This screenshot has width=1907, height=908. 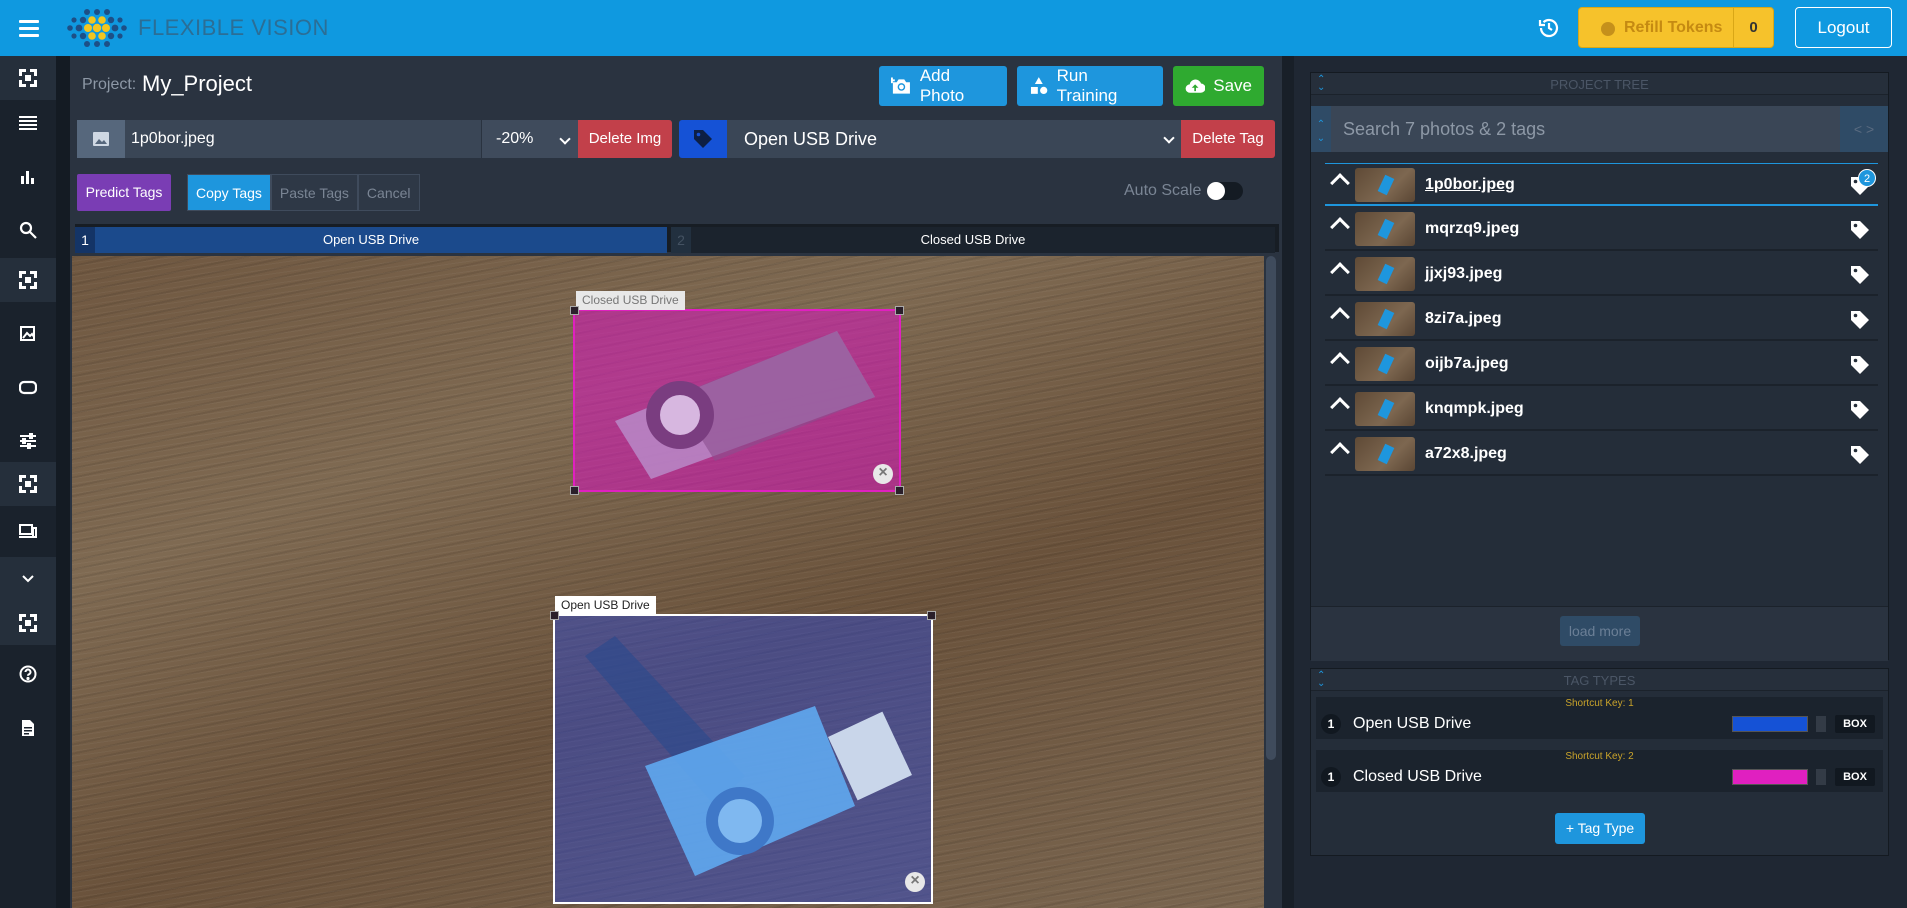 I want to click on tag-tab-open-usb-drive: 1 Open USB Drive, so click(x=371, y=240).